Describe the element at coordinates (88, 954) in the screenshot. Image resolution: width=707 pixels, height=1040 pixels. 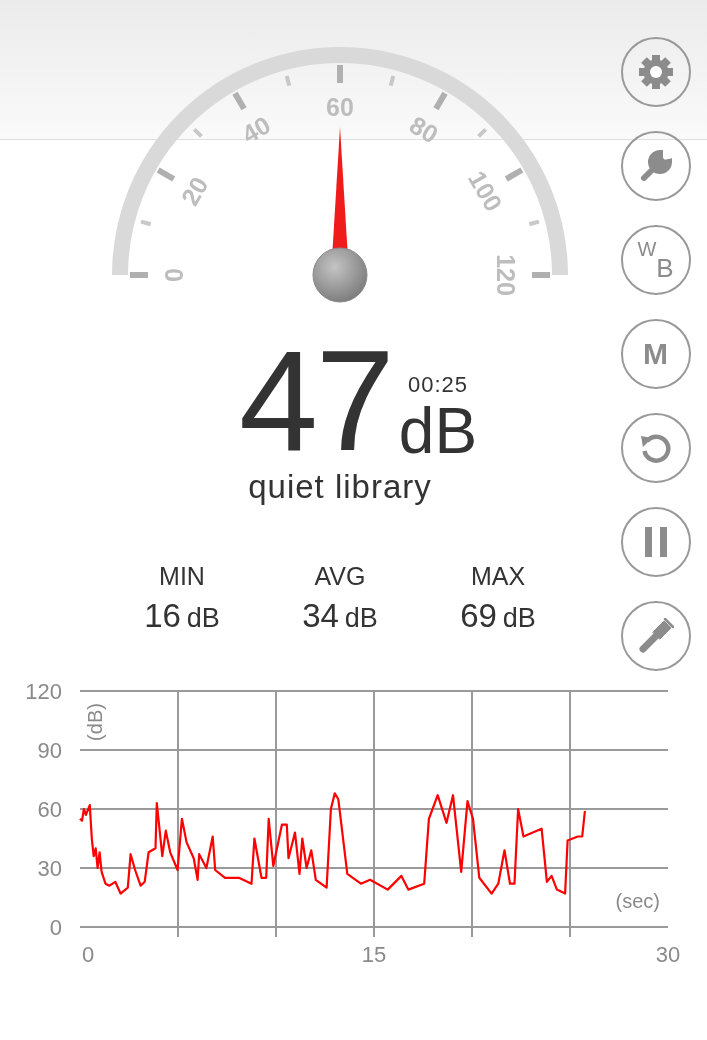
I see `x-tick-label: 0` at that location.